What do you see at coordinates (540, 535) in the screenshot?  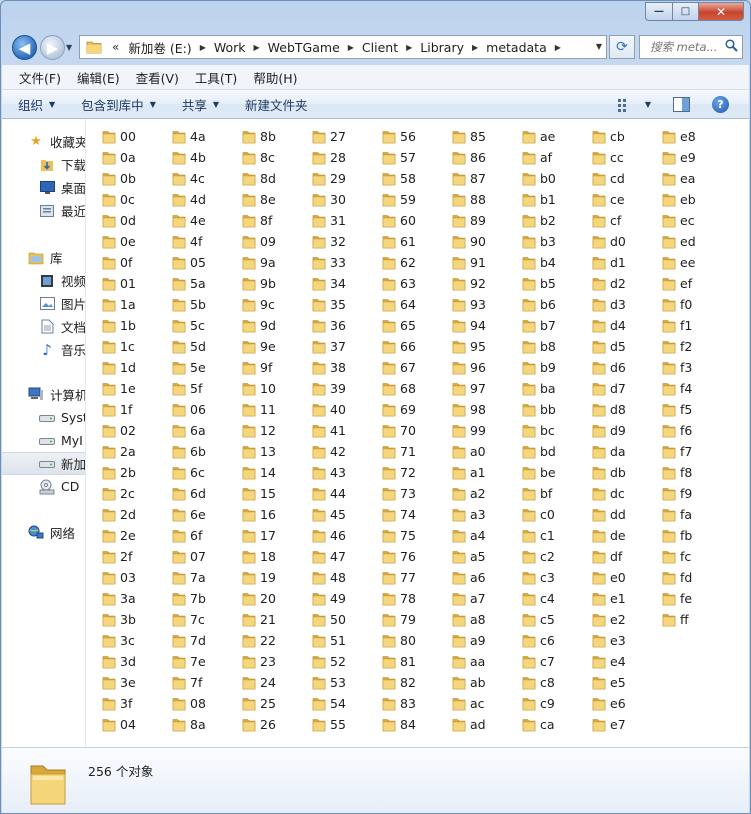 I see `folder-item: c1` at bounding box center [540, 535].